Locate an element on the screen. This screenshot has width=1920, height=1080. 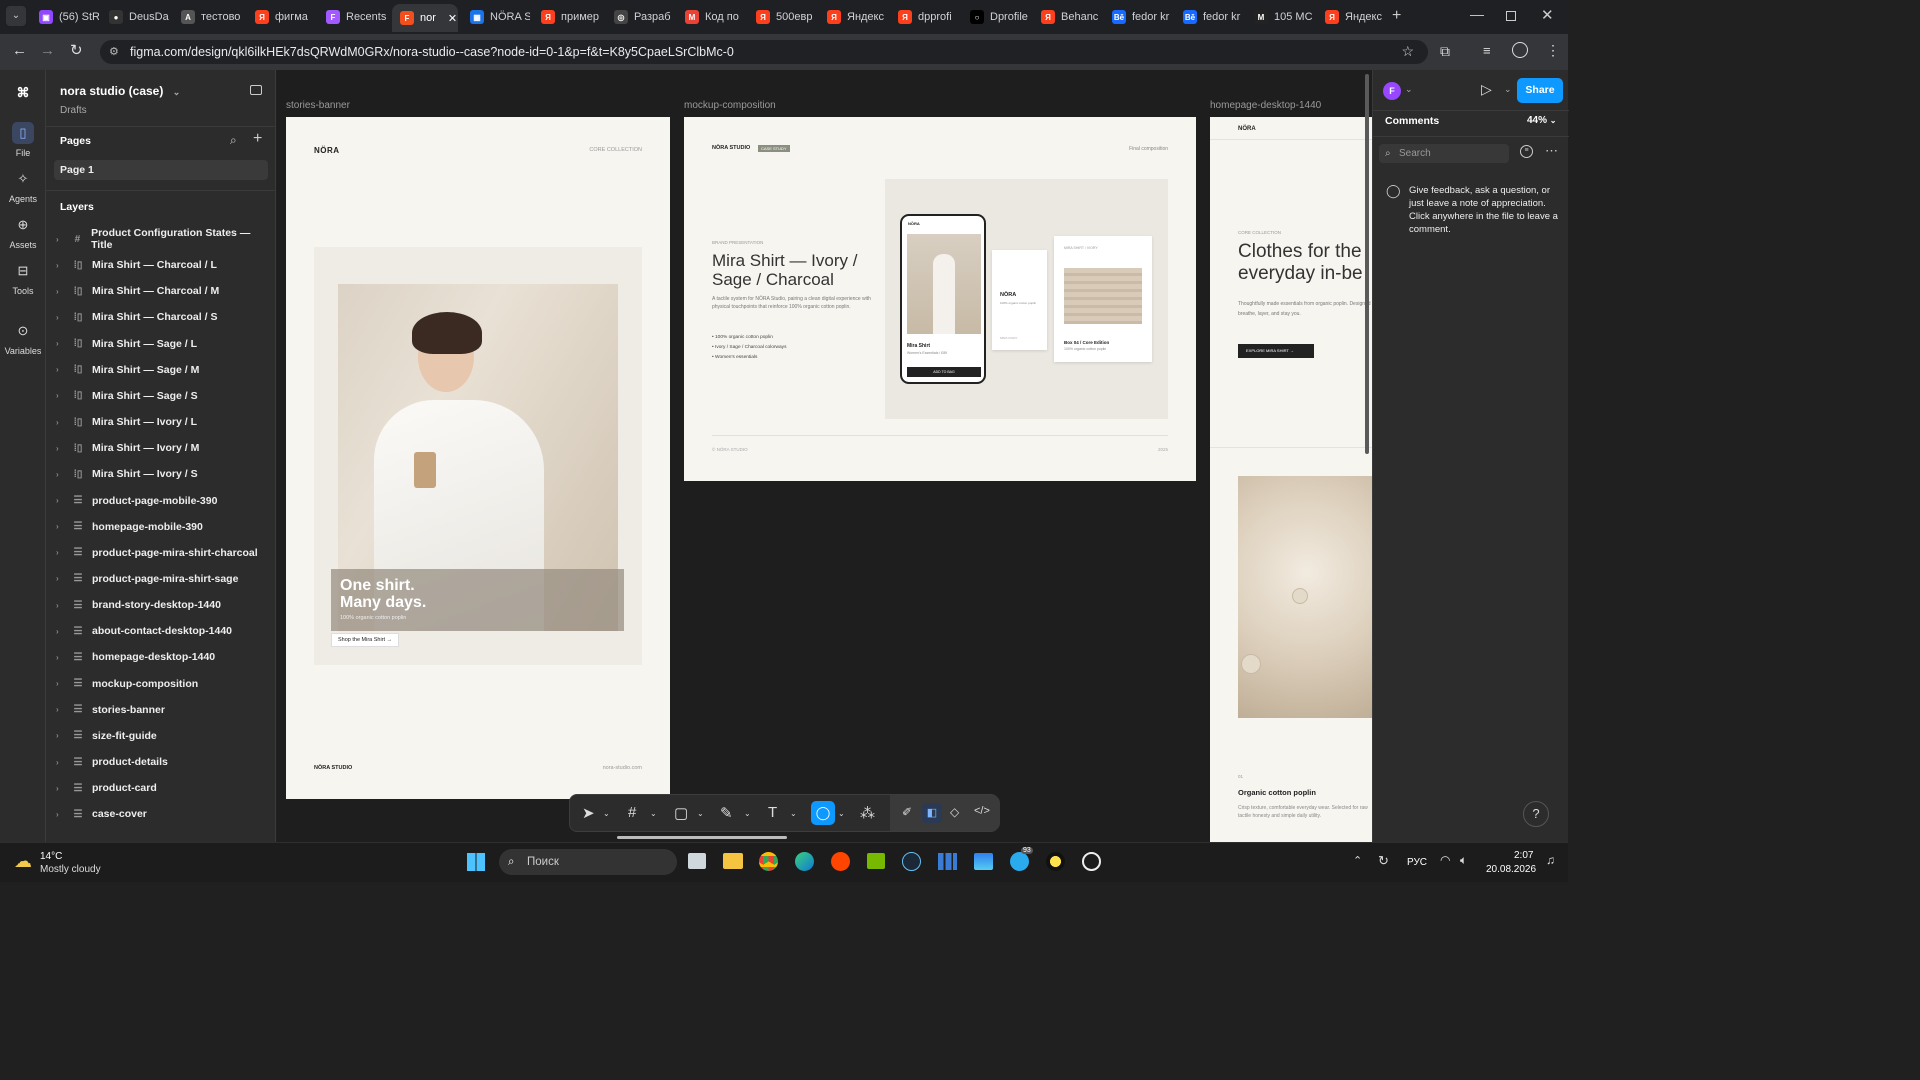
layer-row: › ⁞▯ Mira Shirt — Charcoal / L is located at coordinates (161, 265).